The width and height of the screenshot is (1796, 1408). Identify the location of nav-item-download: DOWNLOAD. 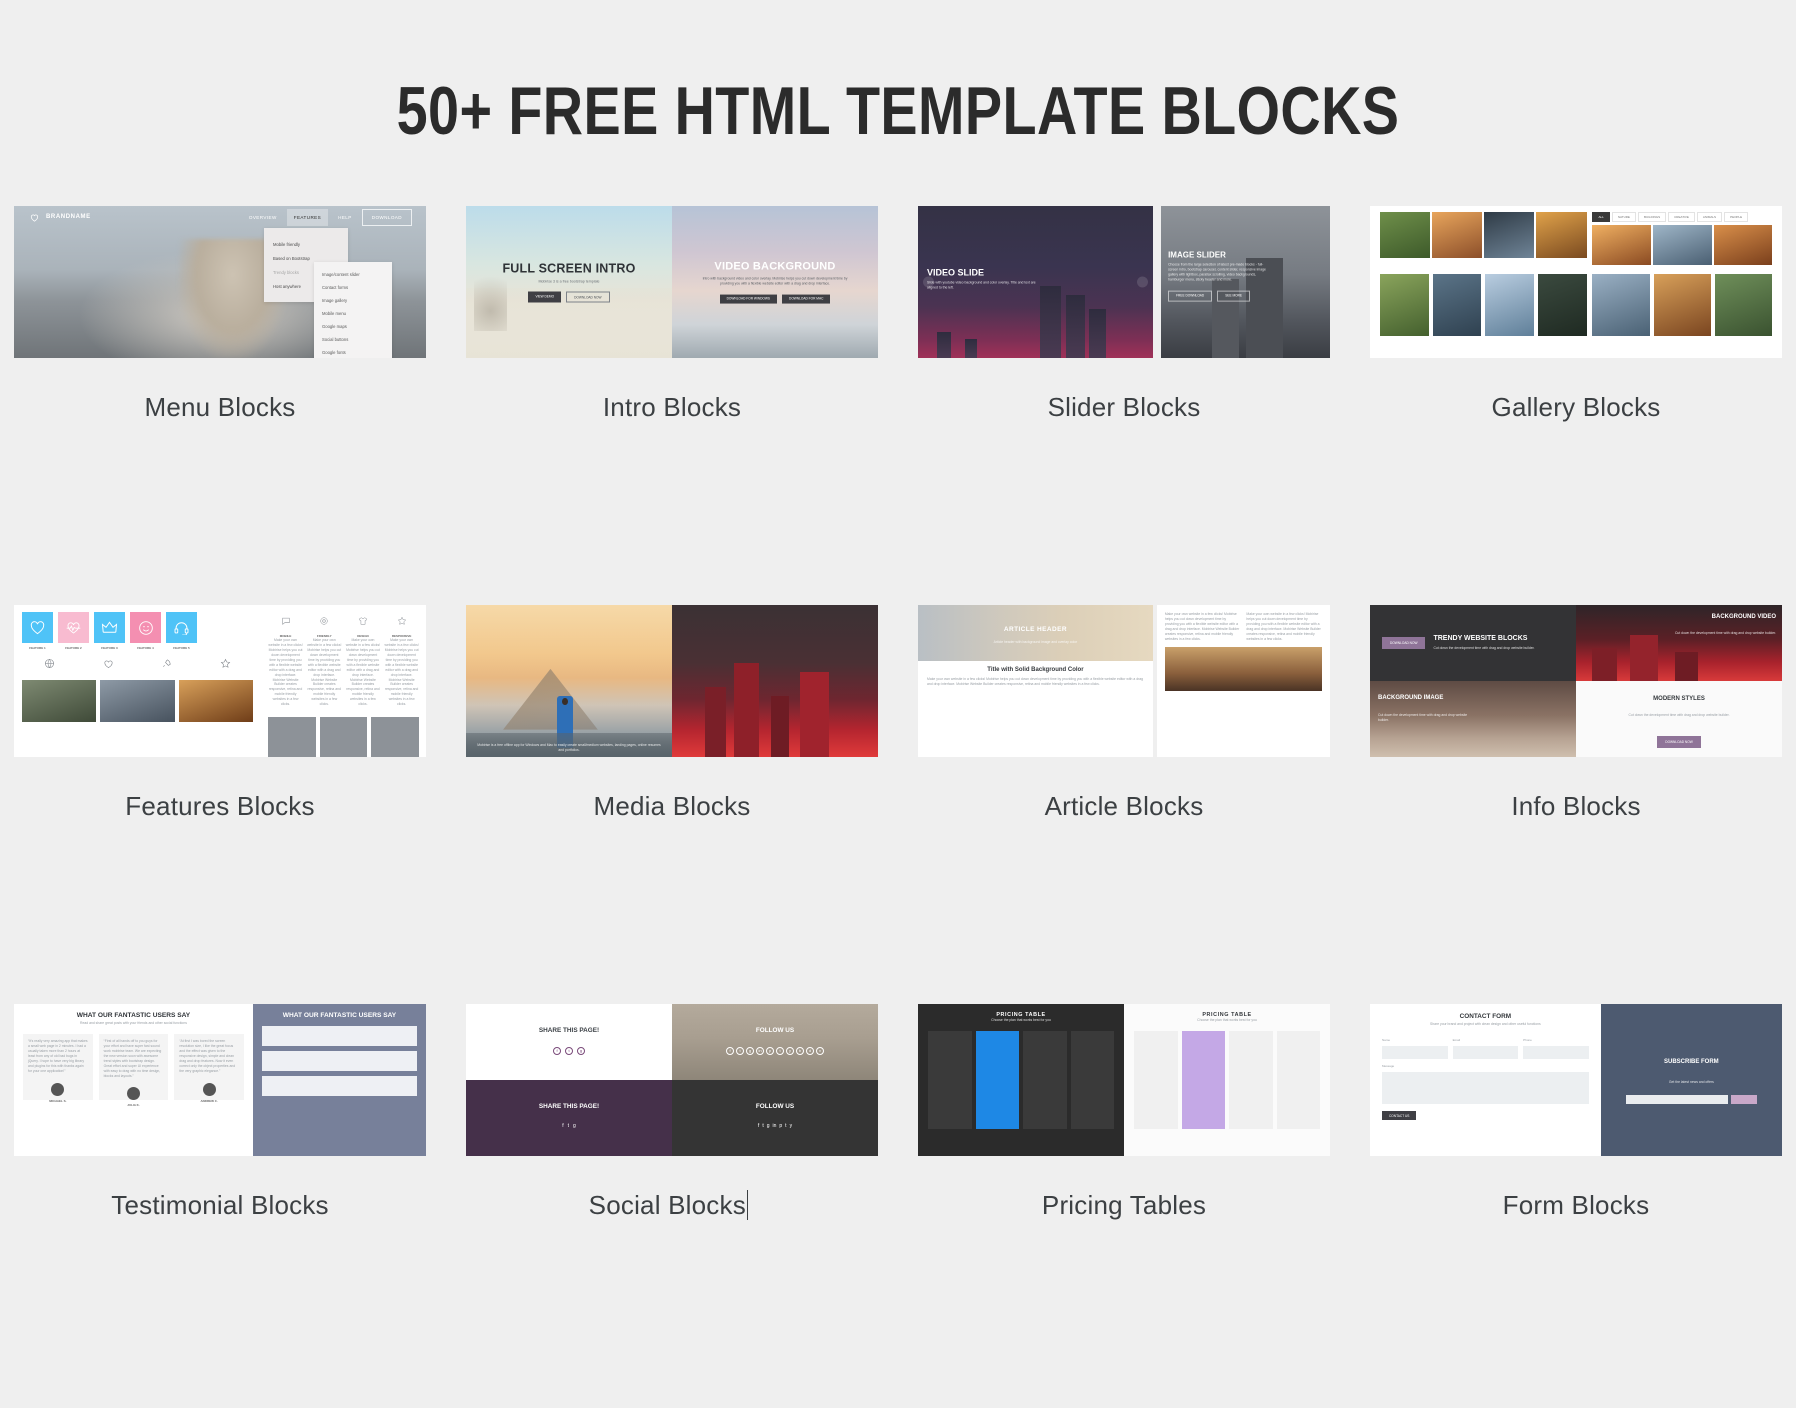
(386, 217).